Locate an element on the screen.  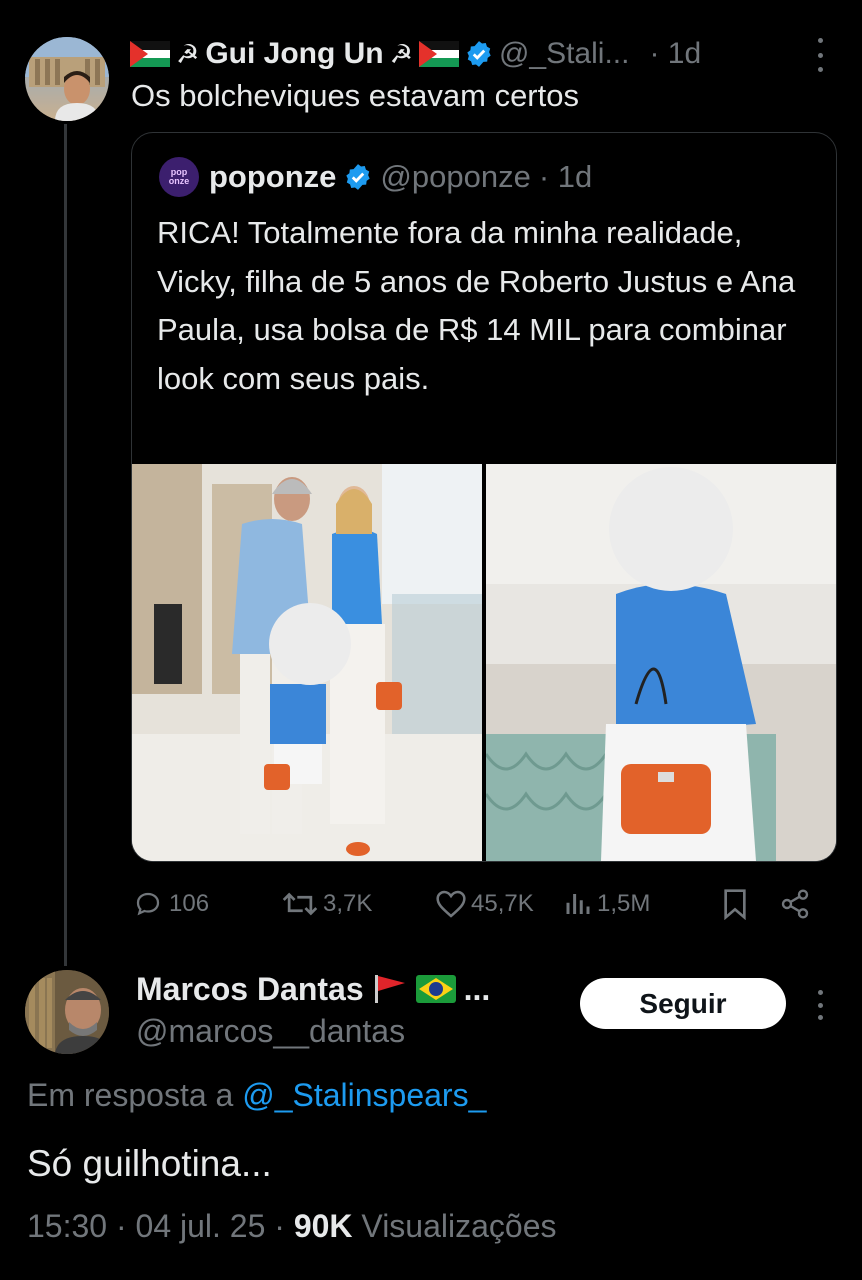
quote-avatar: pop onze is located at coordinates (179, 177).